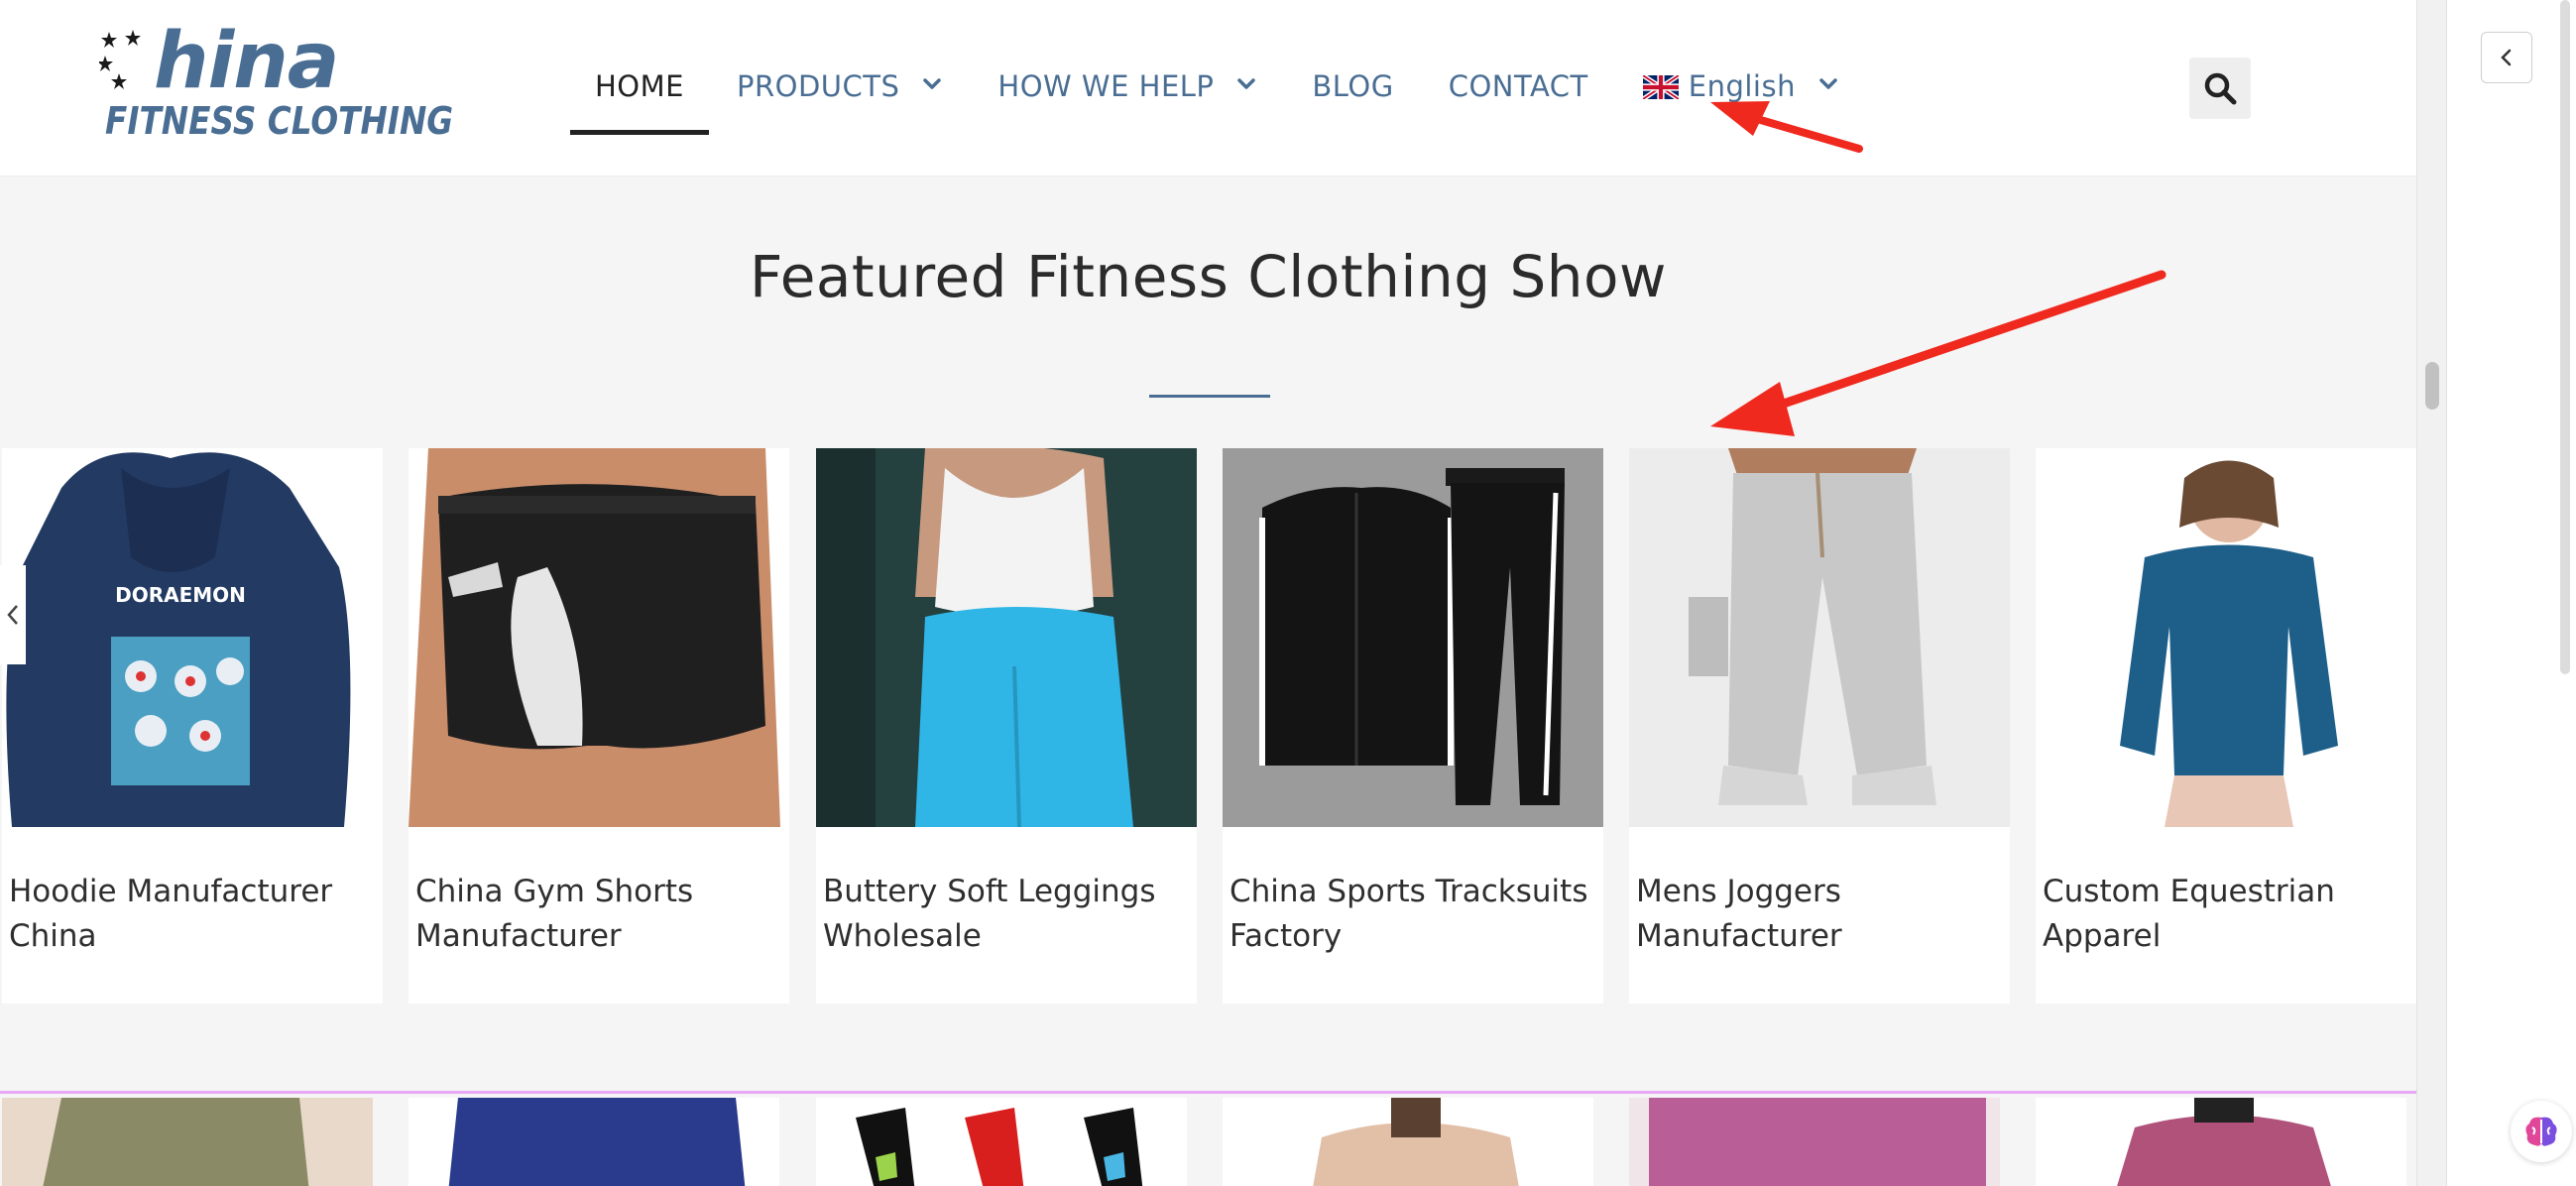  Describe the element at coordinates (1660, 87) in the screenshot. I see `uk-flag-icon` at that location.